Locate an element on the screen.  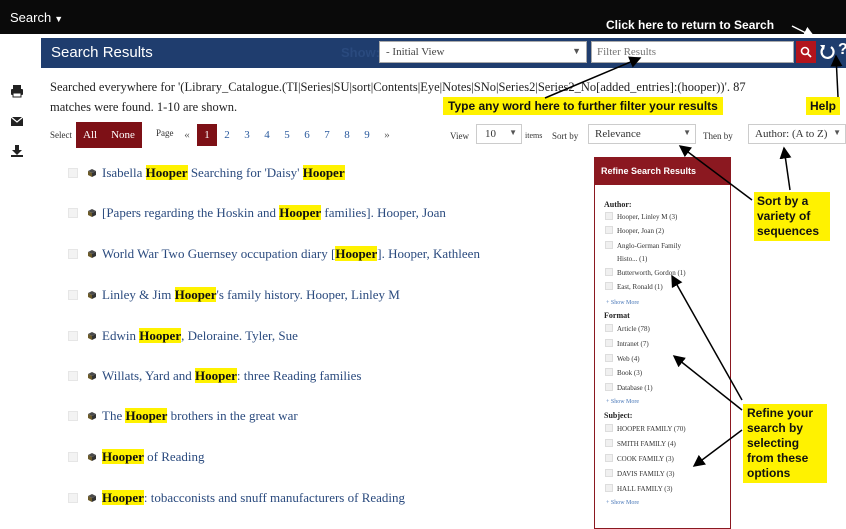
facet-option-label: DAVIS FAMILY (3) is located at coordinates (646, 474).